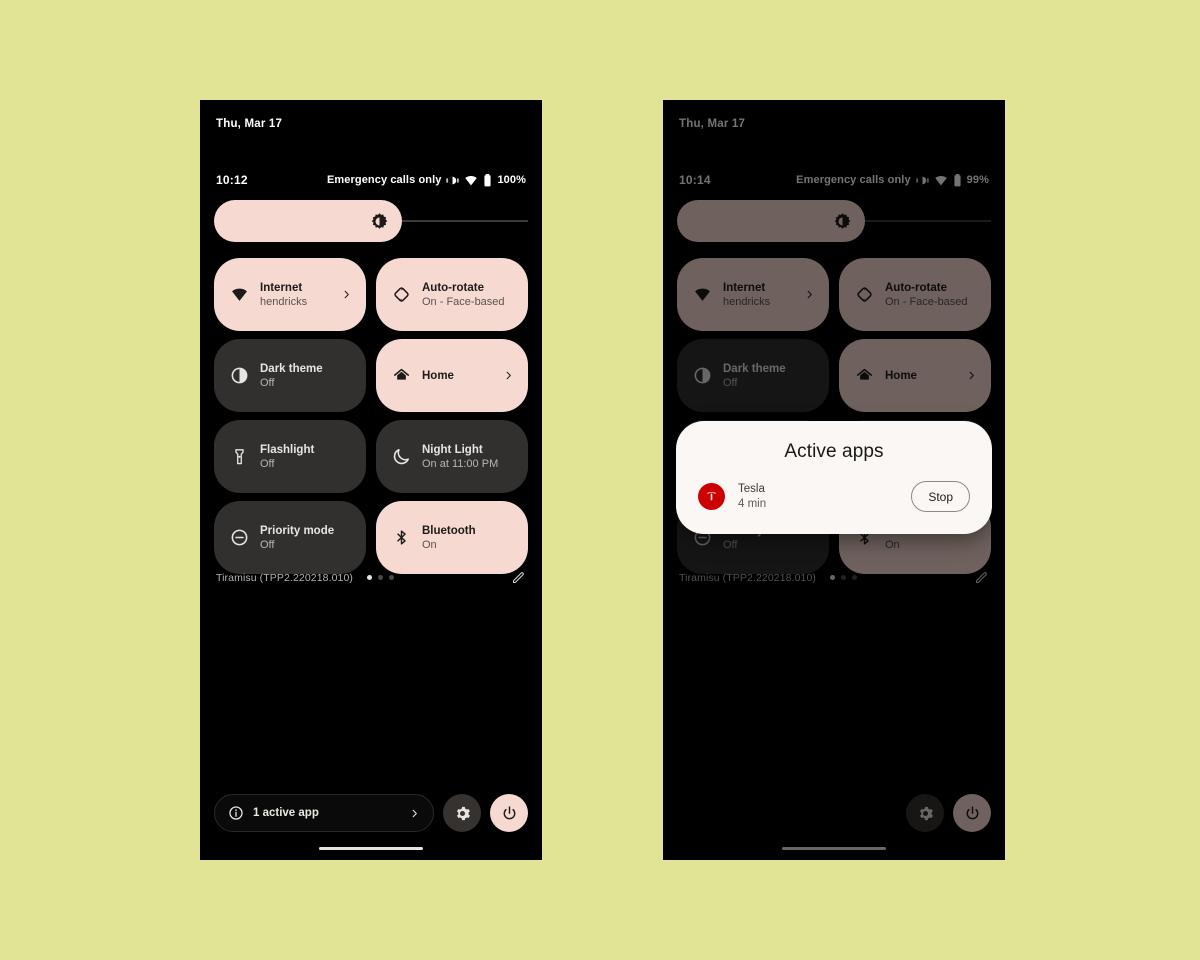 The image size is (1200, 960). What do you see at coordinates (401, 456) in the screenshot?
I see `moon-icon` at bounding box center [401, 456].